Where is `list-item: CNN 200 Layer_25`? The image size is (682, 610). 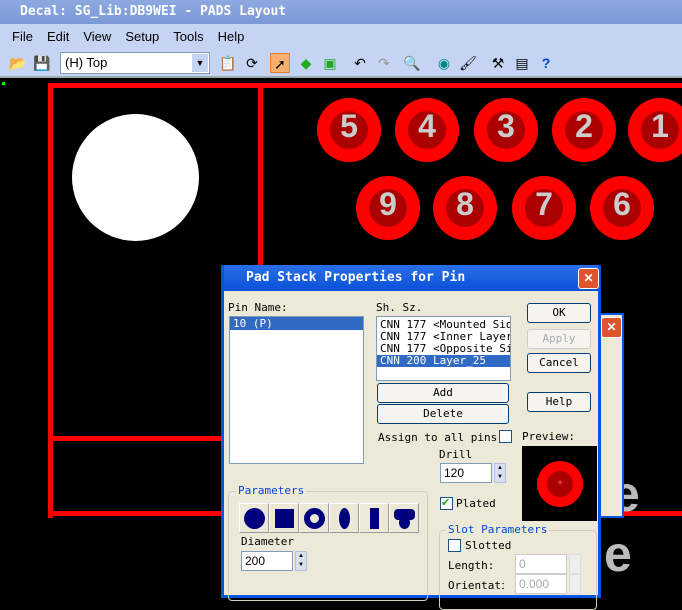
list-item: CNN 200 Layer_25 is located at coordinates (443, 361).